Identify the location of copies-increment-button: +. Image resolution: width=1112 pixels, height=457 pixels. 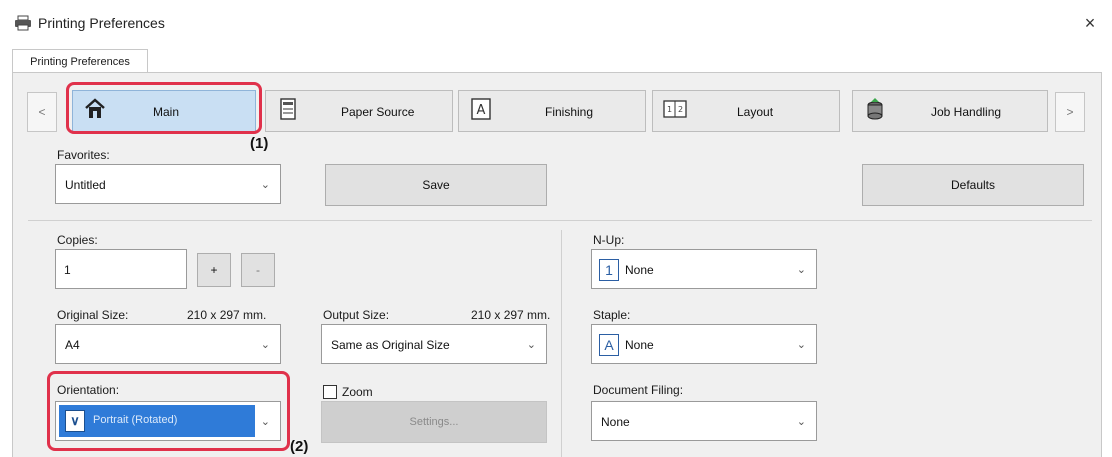
(214, 270).